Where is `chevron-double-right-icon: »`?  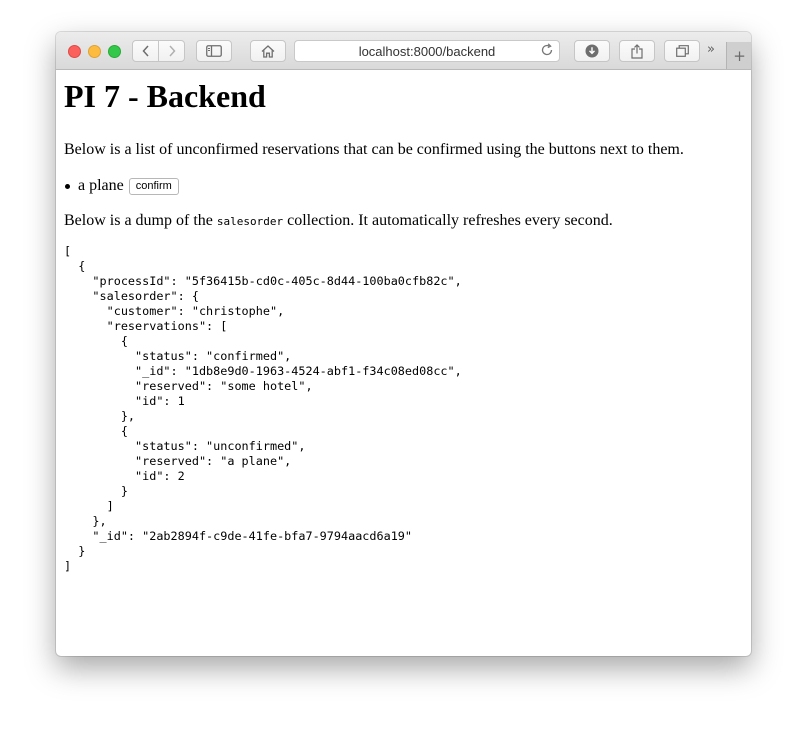
chevron-double-right-icon: » is located at coordinates (711, 49).